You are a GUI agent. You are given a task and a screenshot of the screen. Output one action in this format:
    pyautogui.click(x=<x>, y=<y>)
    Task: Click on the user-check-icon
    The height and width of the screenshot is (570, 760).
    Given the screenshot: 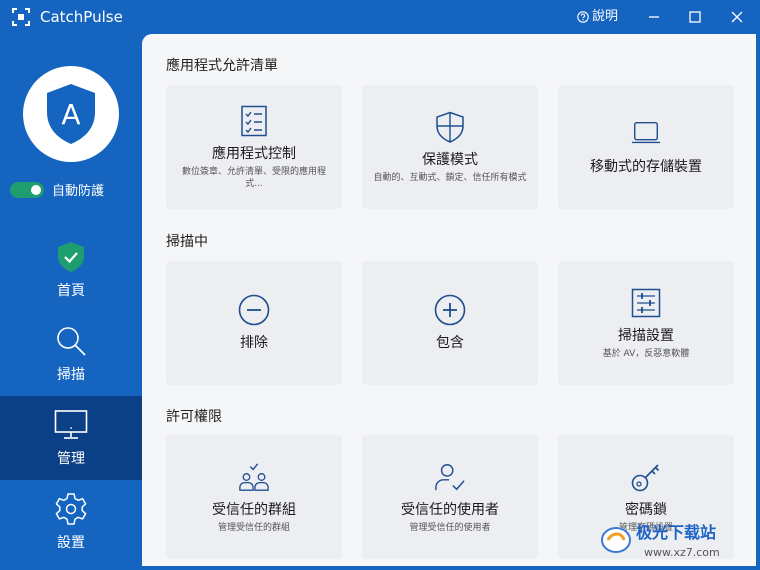 What is the action you would take?
    pyautogui.click(x=450, y=477)
    